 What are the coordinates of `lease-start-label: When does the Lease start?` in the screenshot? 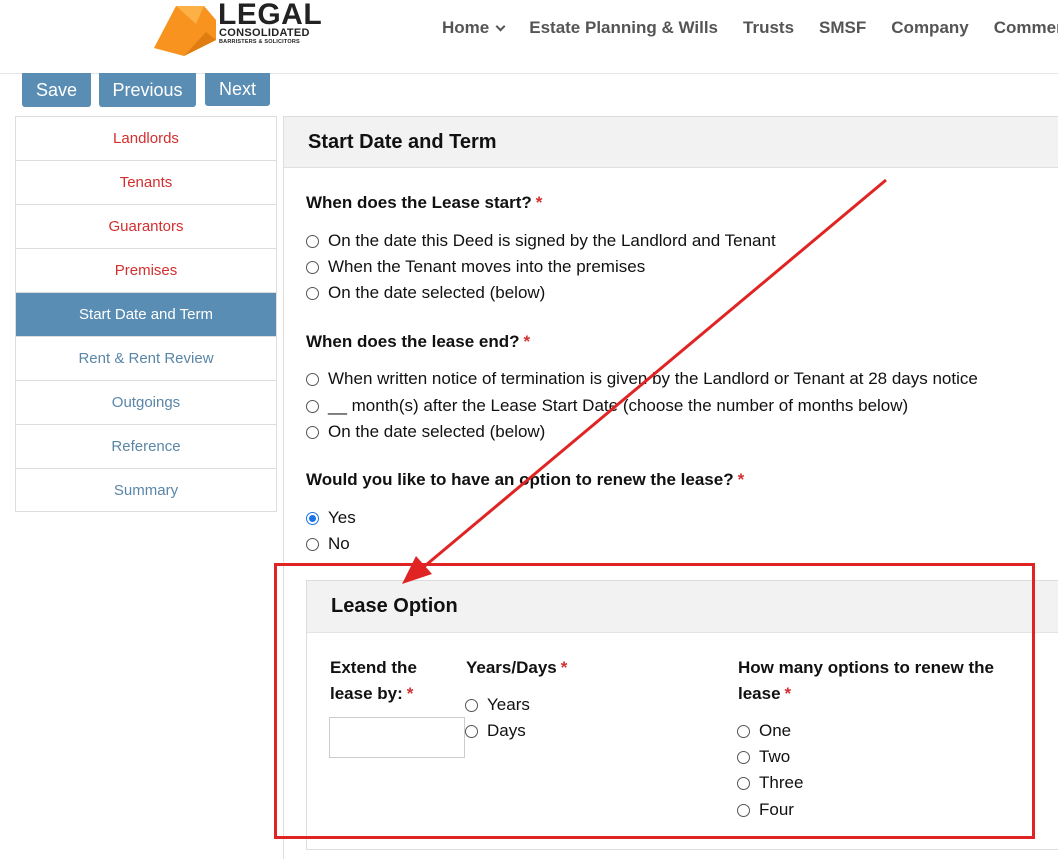 It's located at (419, 202).